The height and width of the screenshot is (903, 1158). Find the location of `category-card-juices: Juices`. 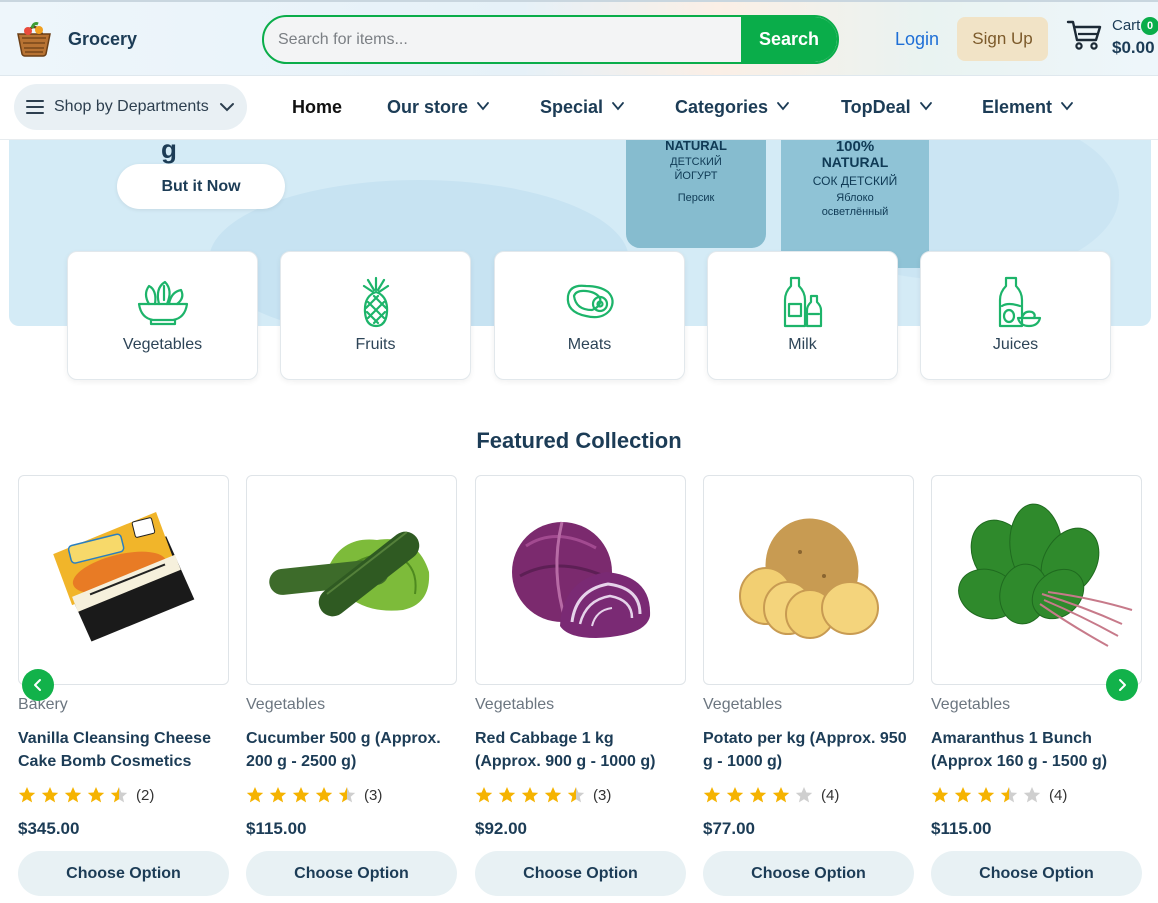

category-card-juices: Juices is located at coordinates (1015, 315).